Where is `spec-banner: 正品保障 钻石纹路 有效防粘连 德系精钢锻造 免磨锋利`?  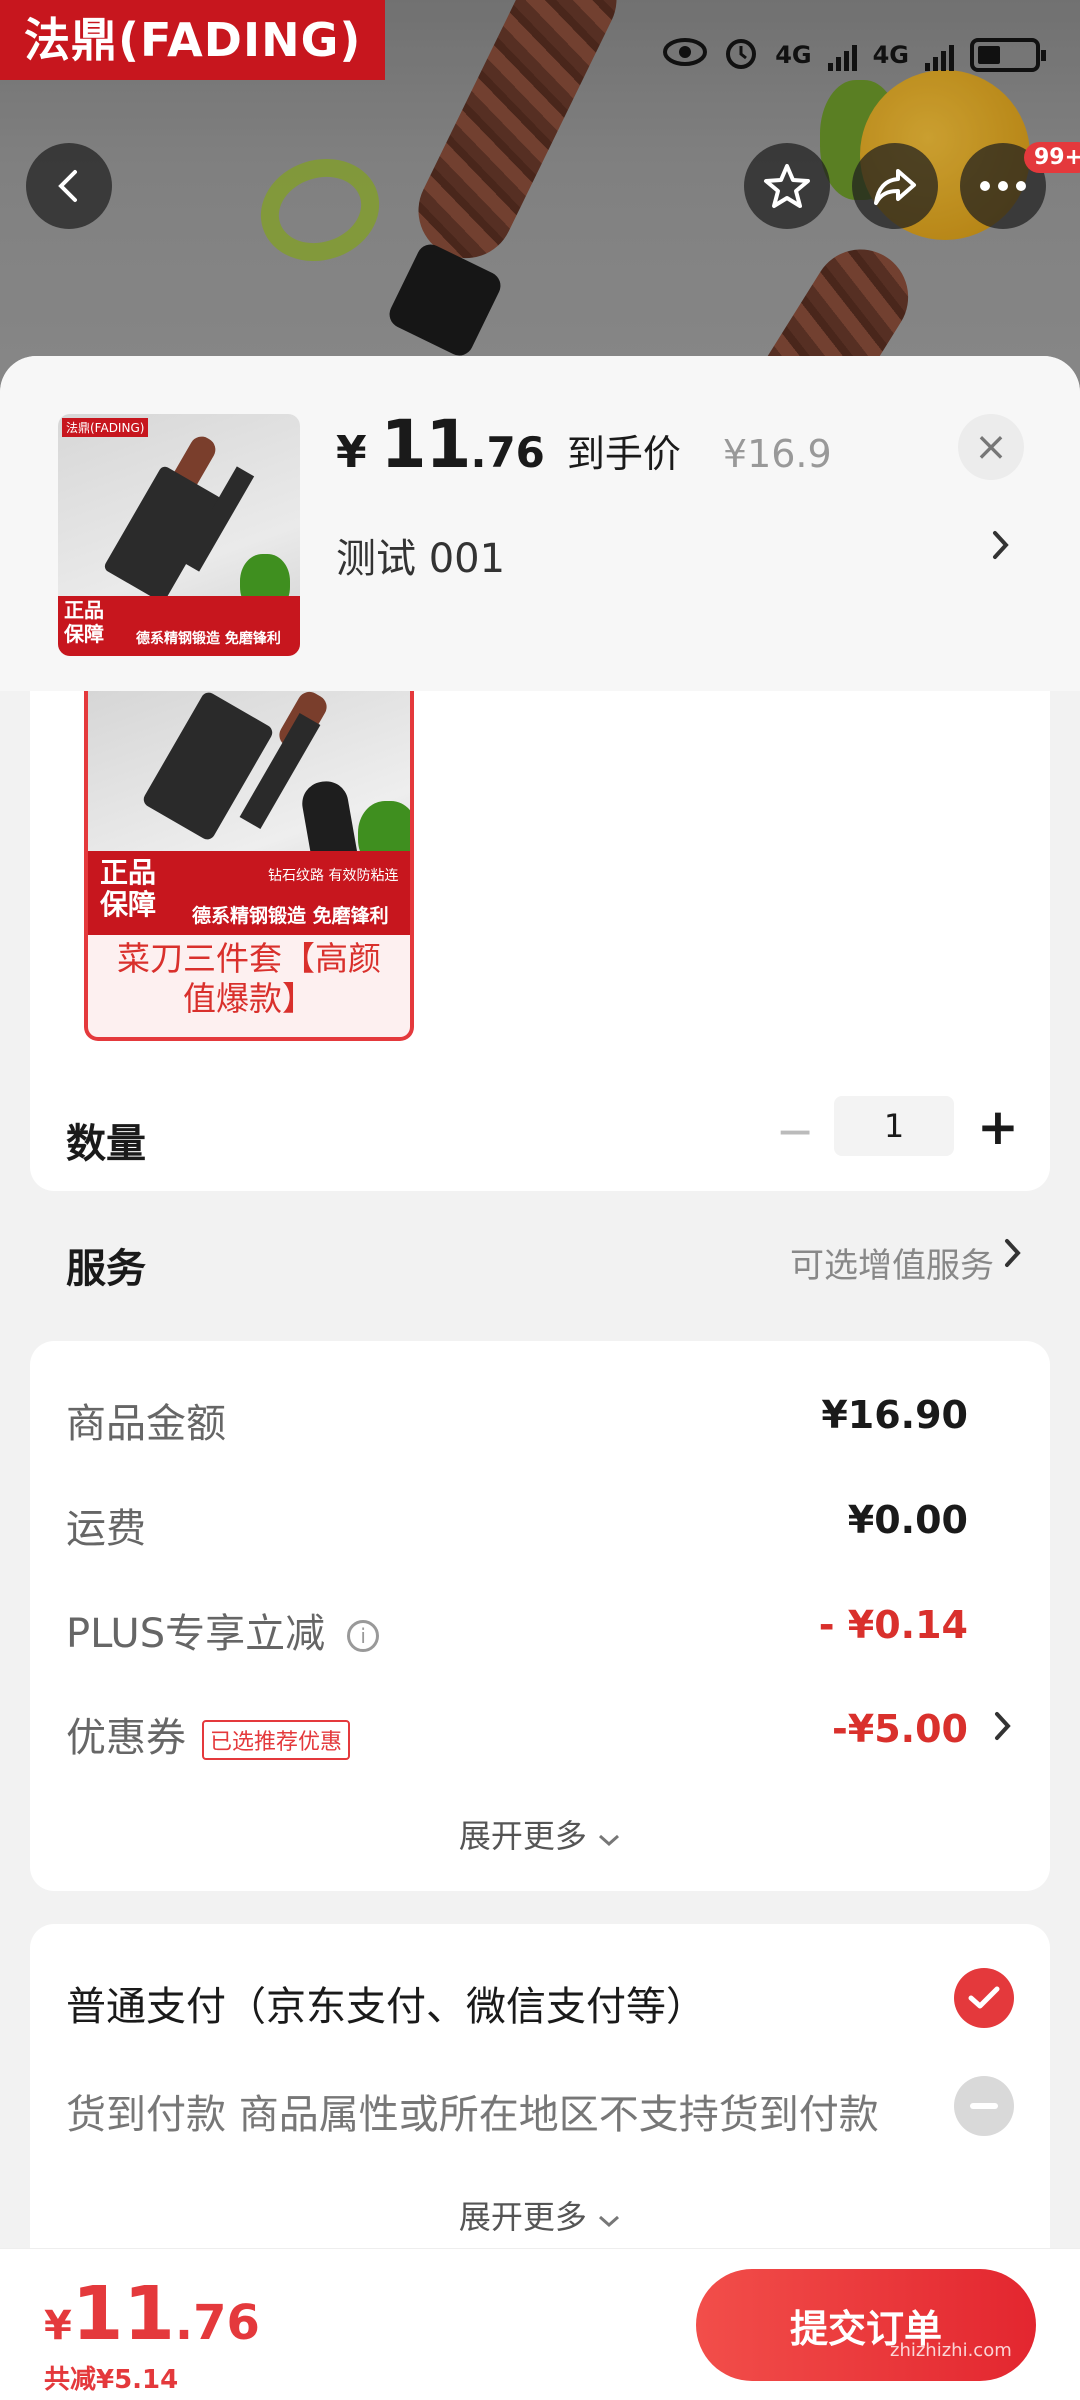
spec-banner: 正品保障 钻石纹路 有效防粘连 德系精钢锻造 免磨锋利 is located at coordinates (249, 893).